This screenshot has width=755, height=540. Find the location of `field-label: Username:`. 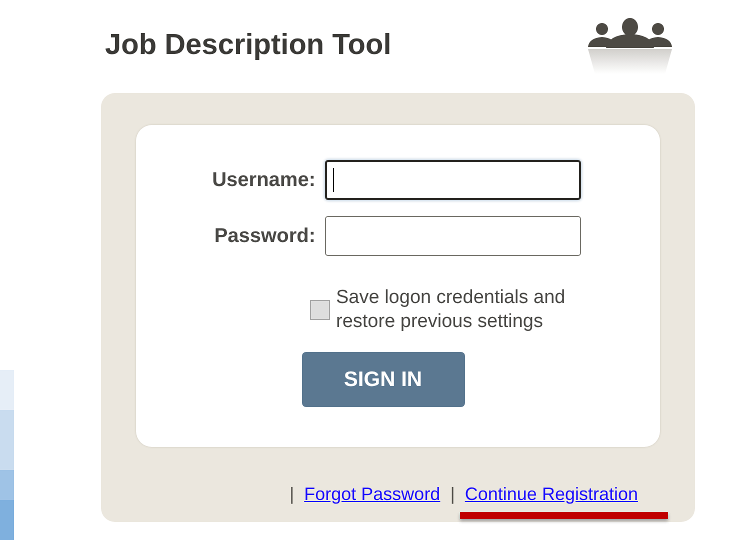

field-label: Username: is located at coordinates (263, 180).